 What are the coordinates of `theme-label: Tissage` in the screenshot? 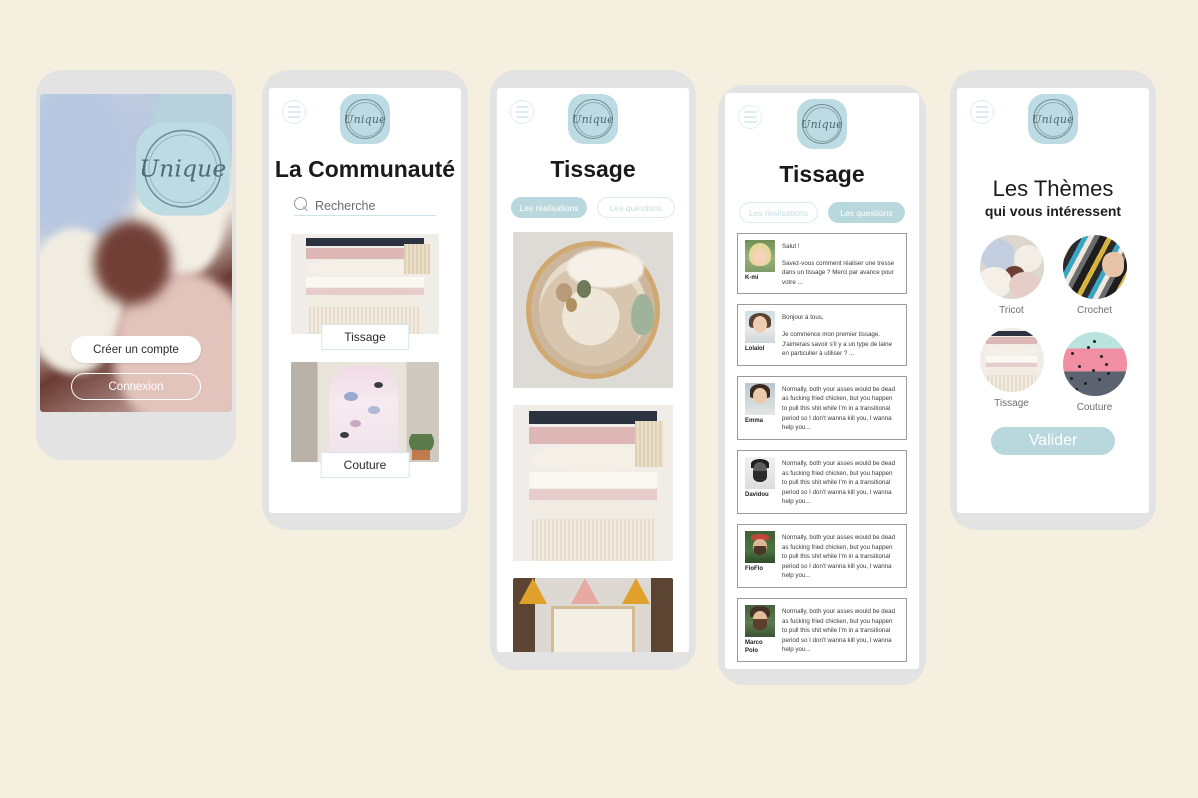 It's located at (1011, 403).